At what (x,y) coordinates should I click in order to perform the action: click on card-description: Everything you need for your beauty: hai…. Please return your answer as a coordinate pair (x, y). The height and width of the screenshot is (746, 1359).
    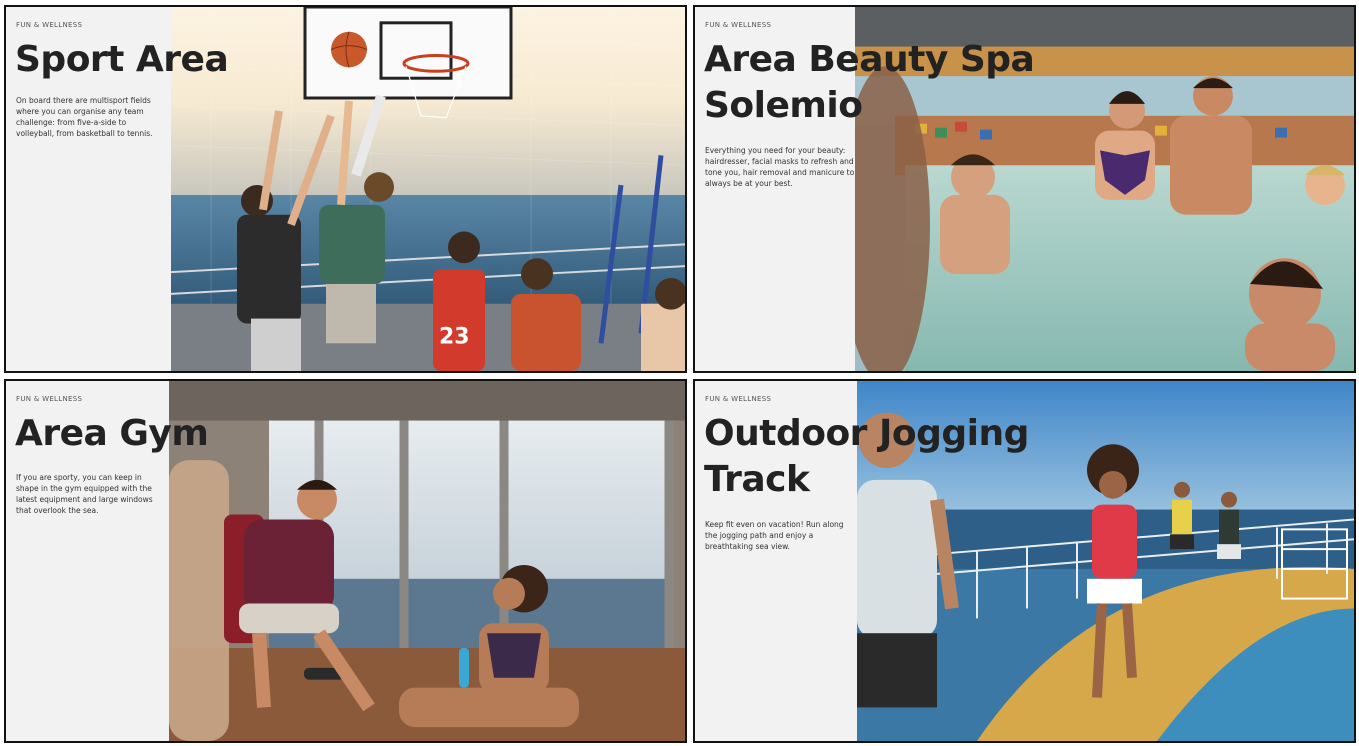
    Looking at the image, I should click on (780, 167).